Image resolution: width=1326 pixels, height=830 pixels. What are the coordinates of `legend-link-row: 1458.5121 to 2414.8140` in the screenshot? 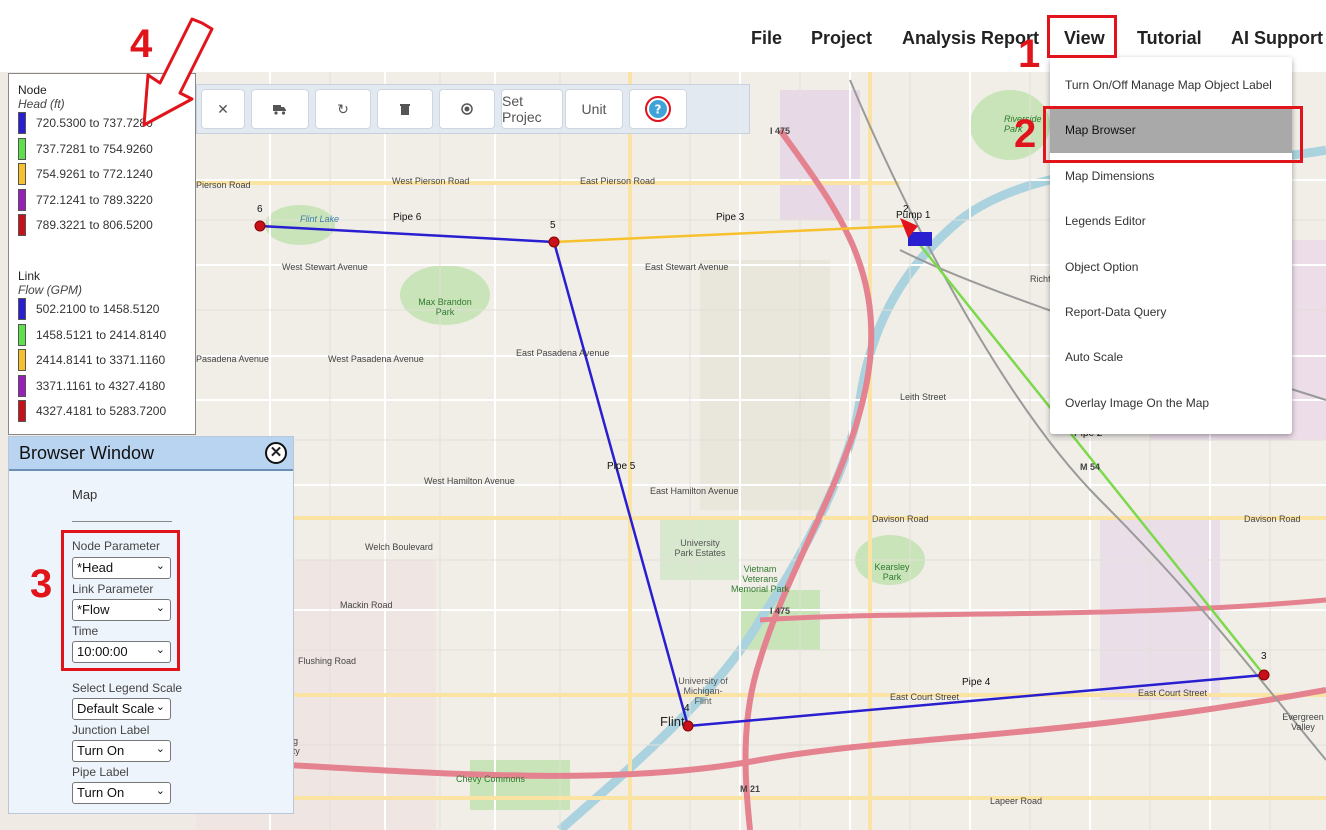 It's located at (92, 334).